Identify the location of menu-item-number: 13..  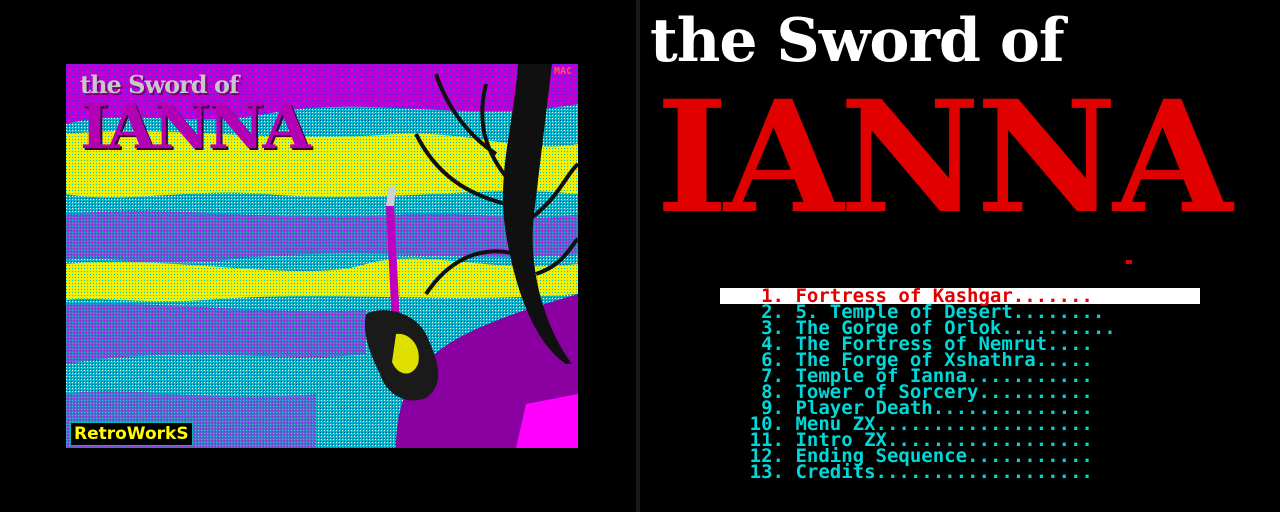
(766, 472).